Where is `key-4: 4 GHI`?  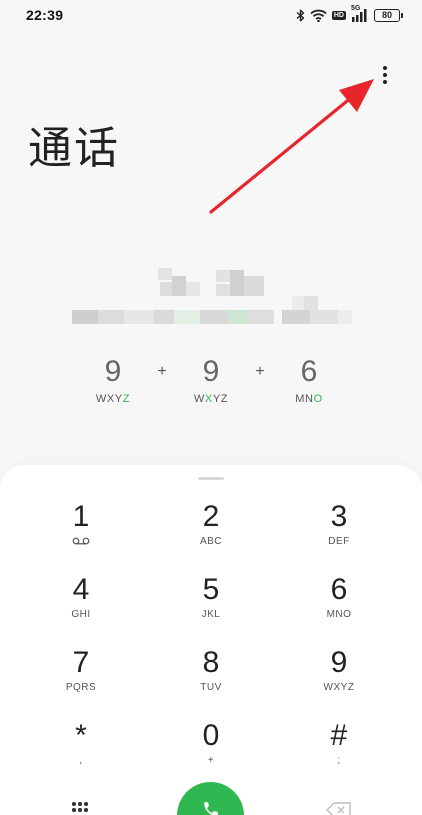 key-4: 4 GHI is located at coordinates (81, 603).